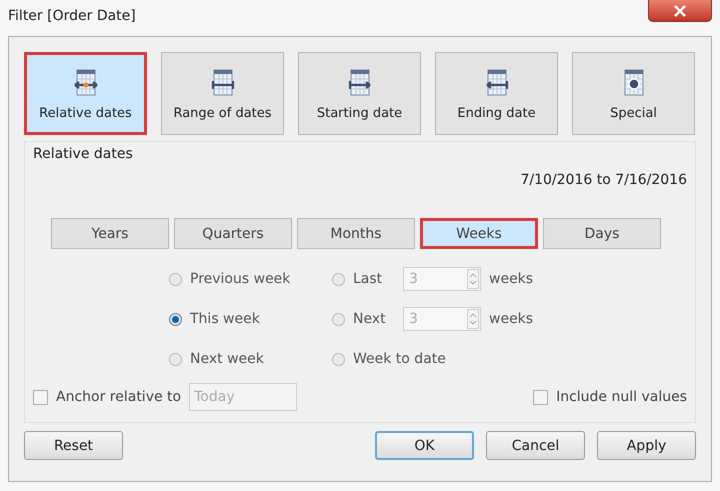 This screenshot has height=491, width=720. What do you see at coordinates (85, 93) in the screenshot?
I see `mode-button: Relative dates` at bounding box center [85, 93].